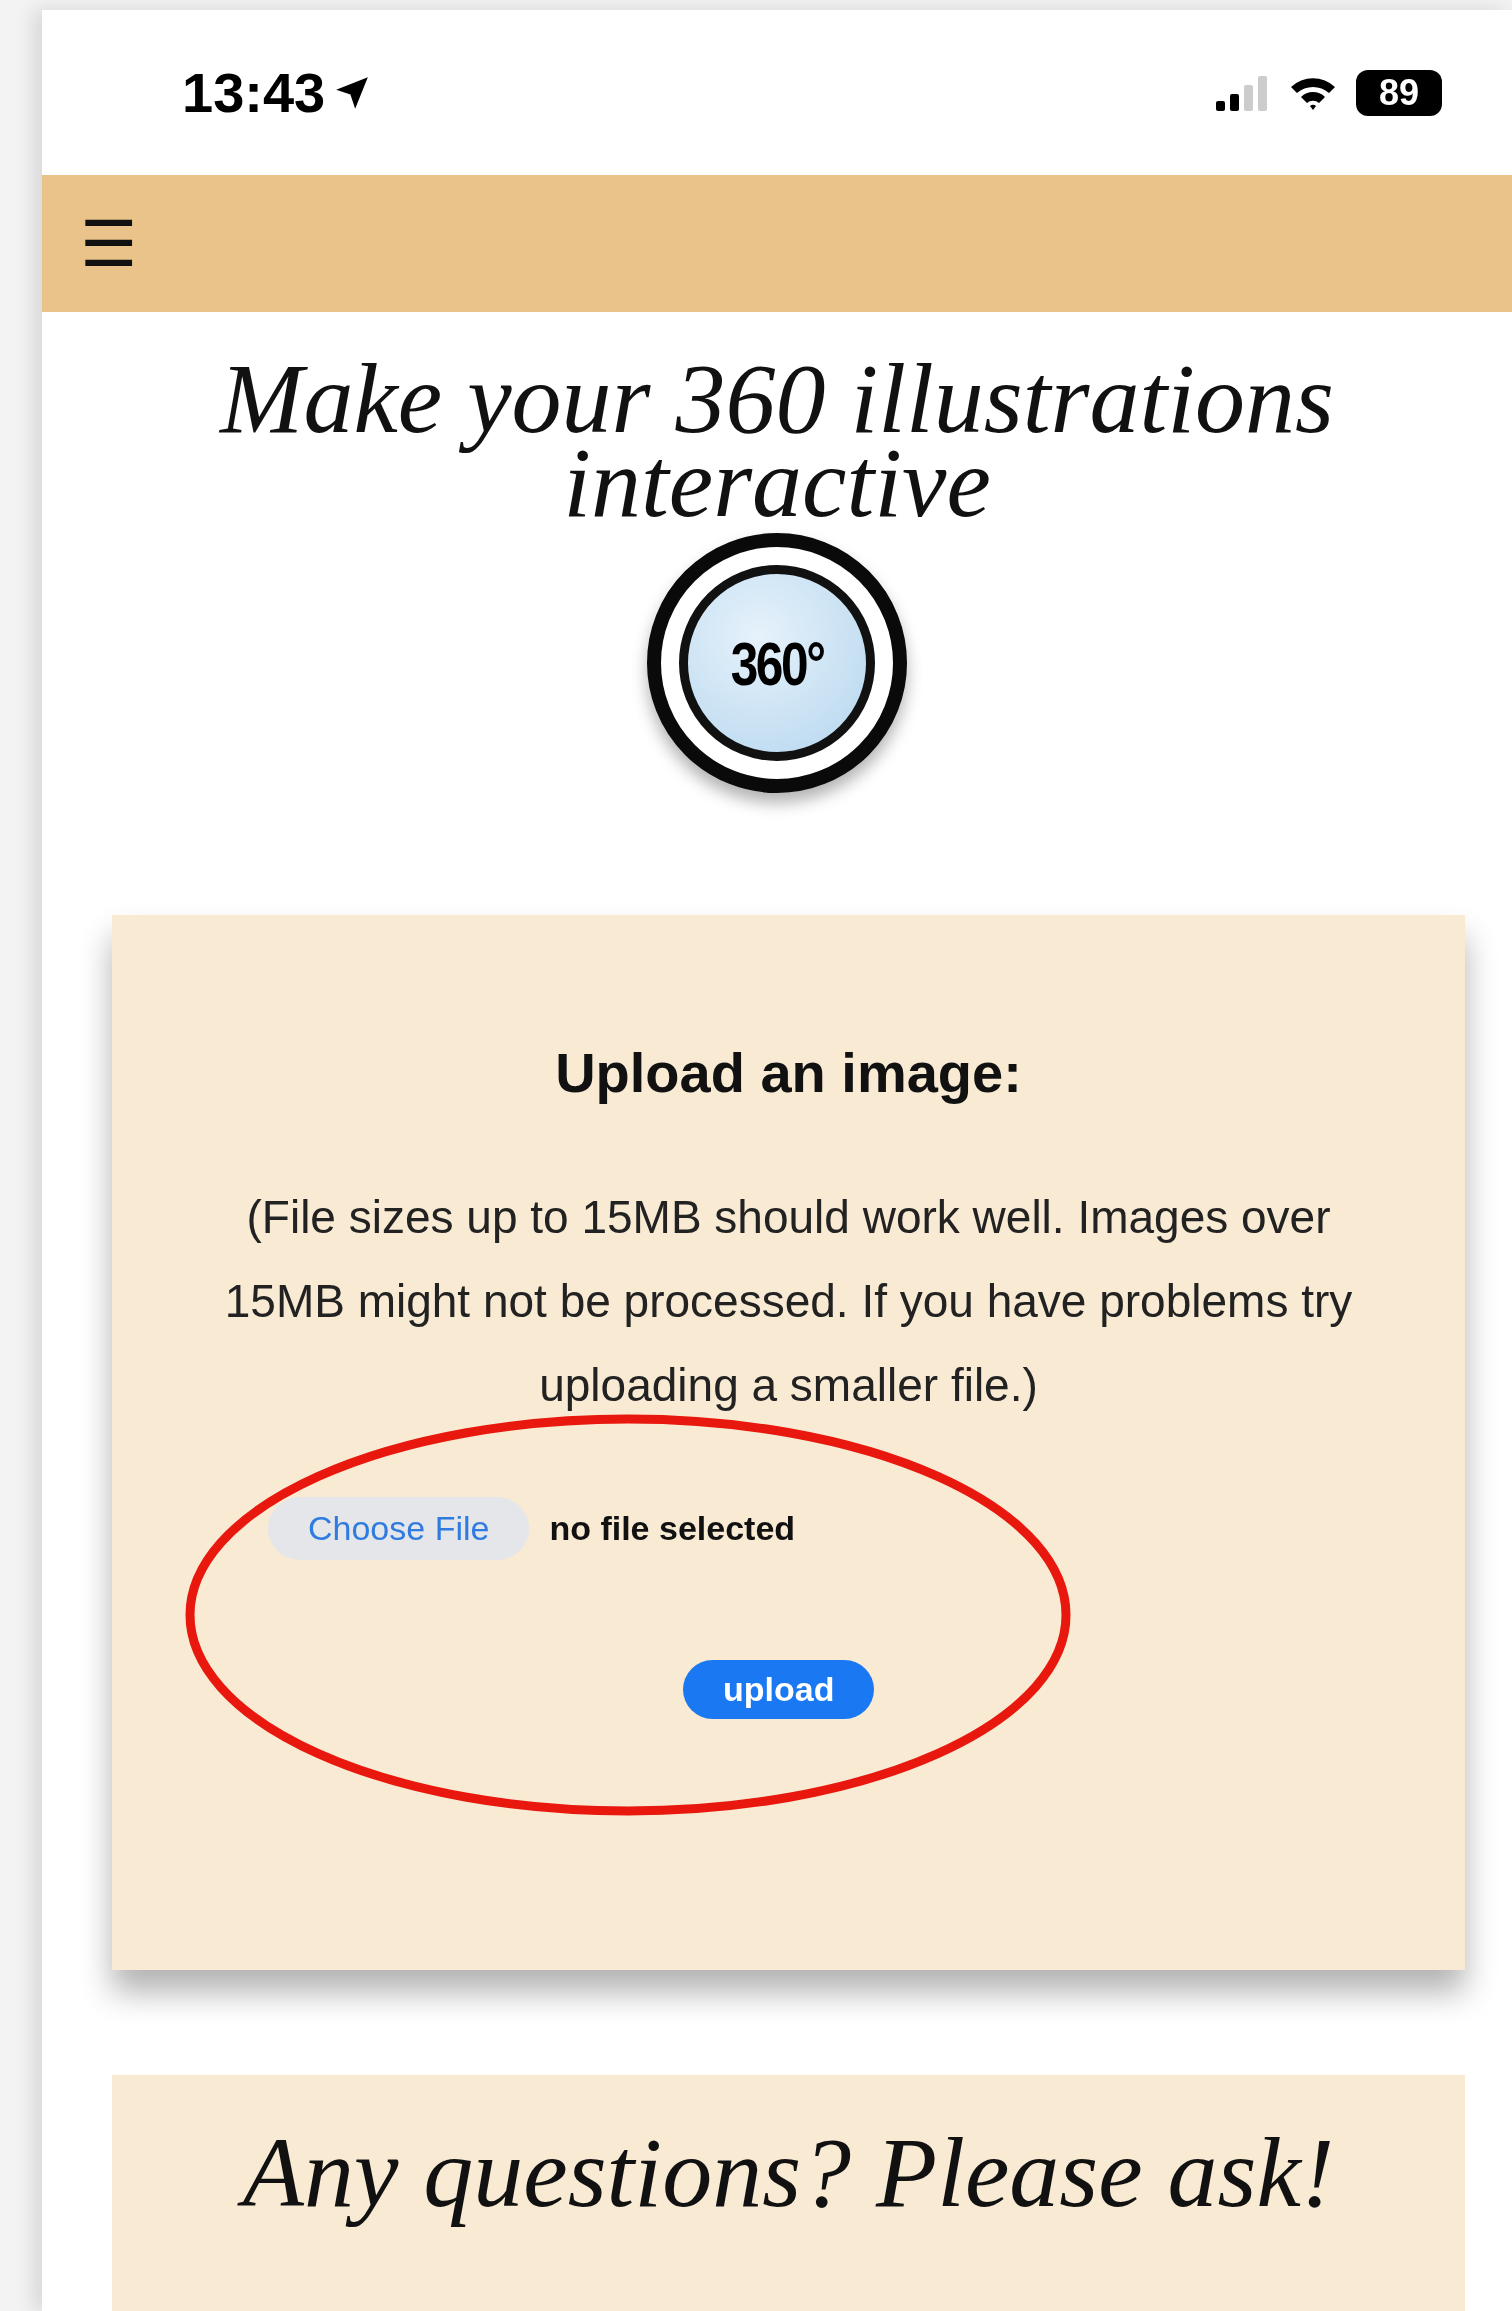 This screenshot has width=1512, height=2311. What do you see at coordinates (108, 243) in the screenshot?
I see `menu-button: ☰` at bounding box center [108, 243].